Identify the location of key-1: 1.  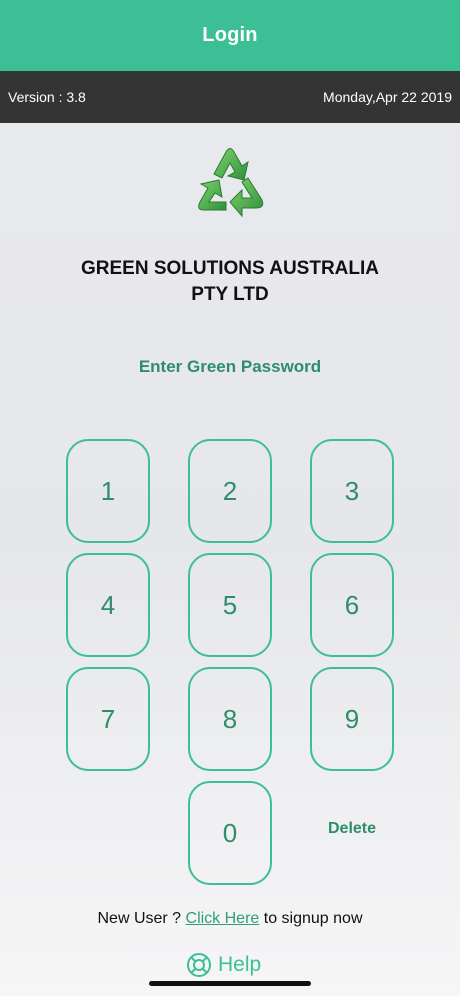
(108, 491).